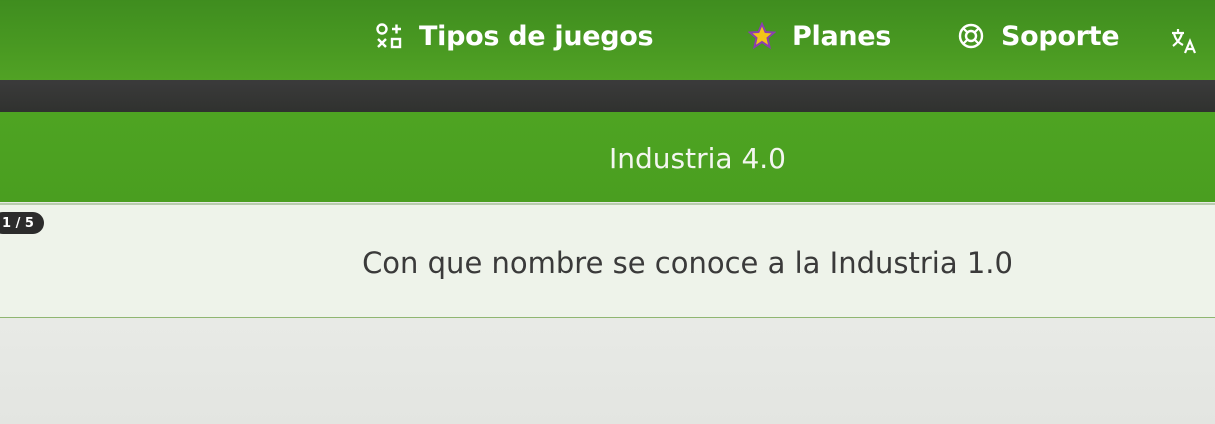 The image size is (1215, 424). I want to click on game-types-icon, so click(389, 36).